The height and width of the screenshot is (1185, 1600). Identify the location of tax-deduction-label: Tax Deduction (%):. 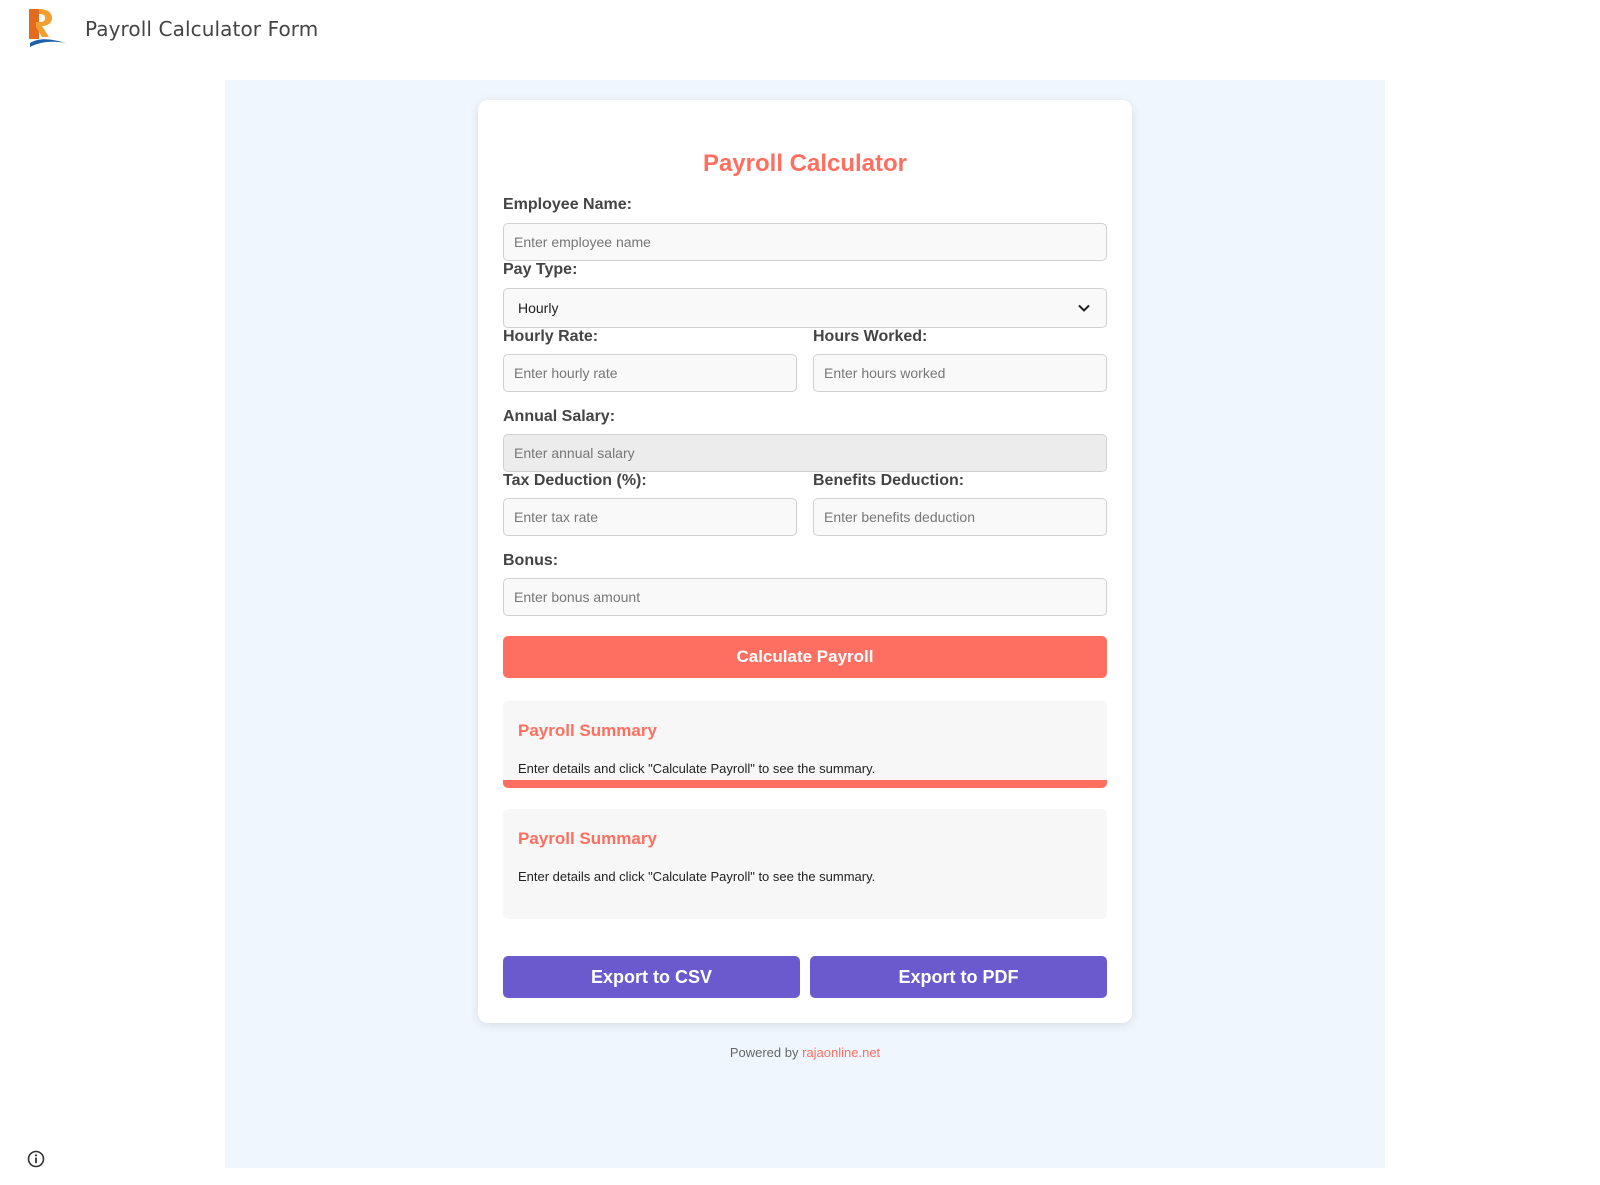
(575, 480).